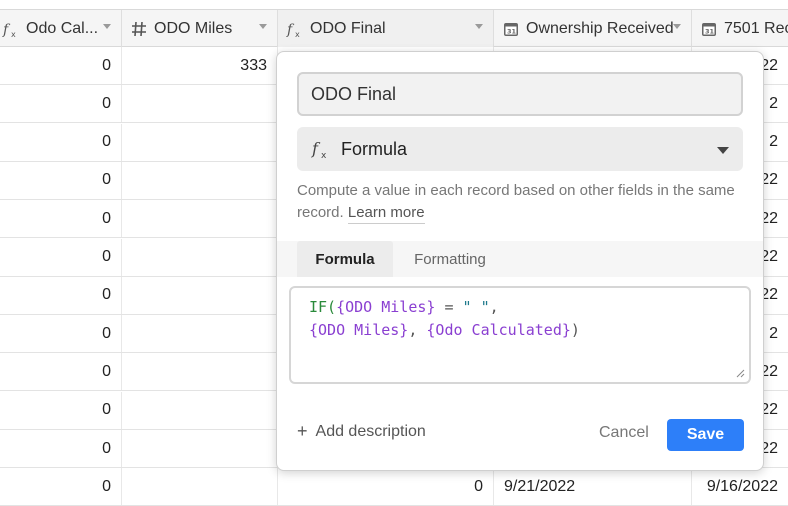 The width and height of the screenshot is (788, 506). Describe the element at coordinates (624, 433) in the screenshot. I see `cancel-button: Cancel` at that location.